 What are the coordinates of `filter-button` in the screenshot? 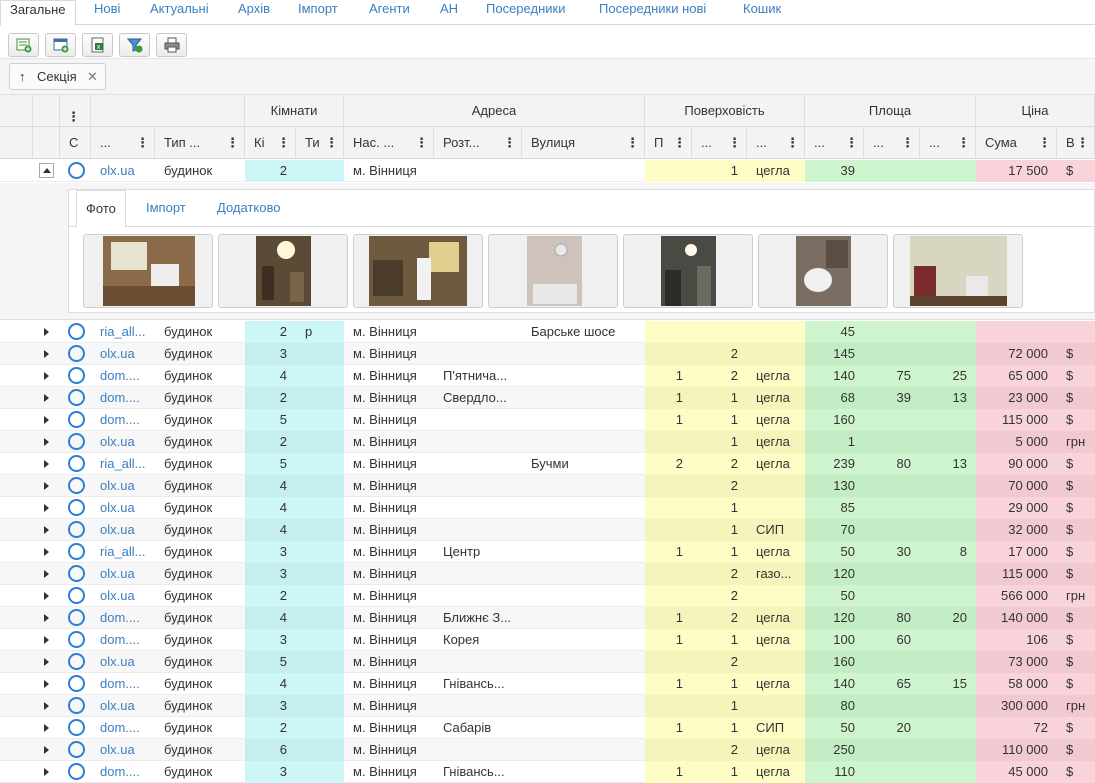 It's located at (134, 45).